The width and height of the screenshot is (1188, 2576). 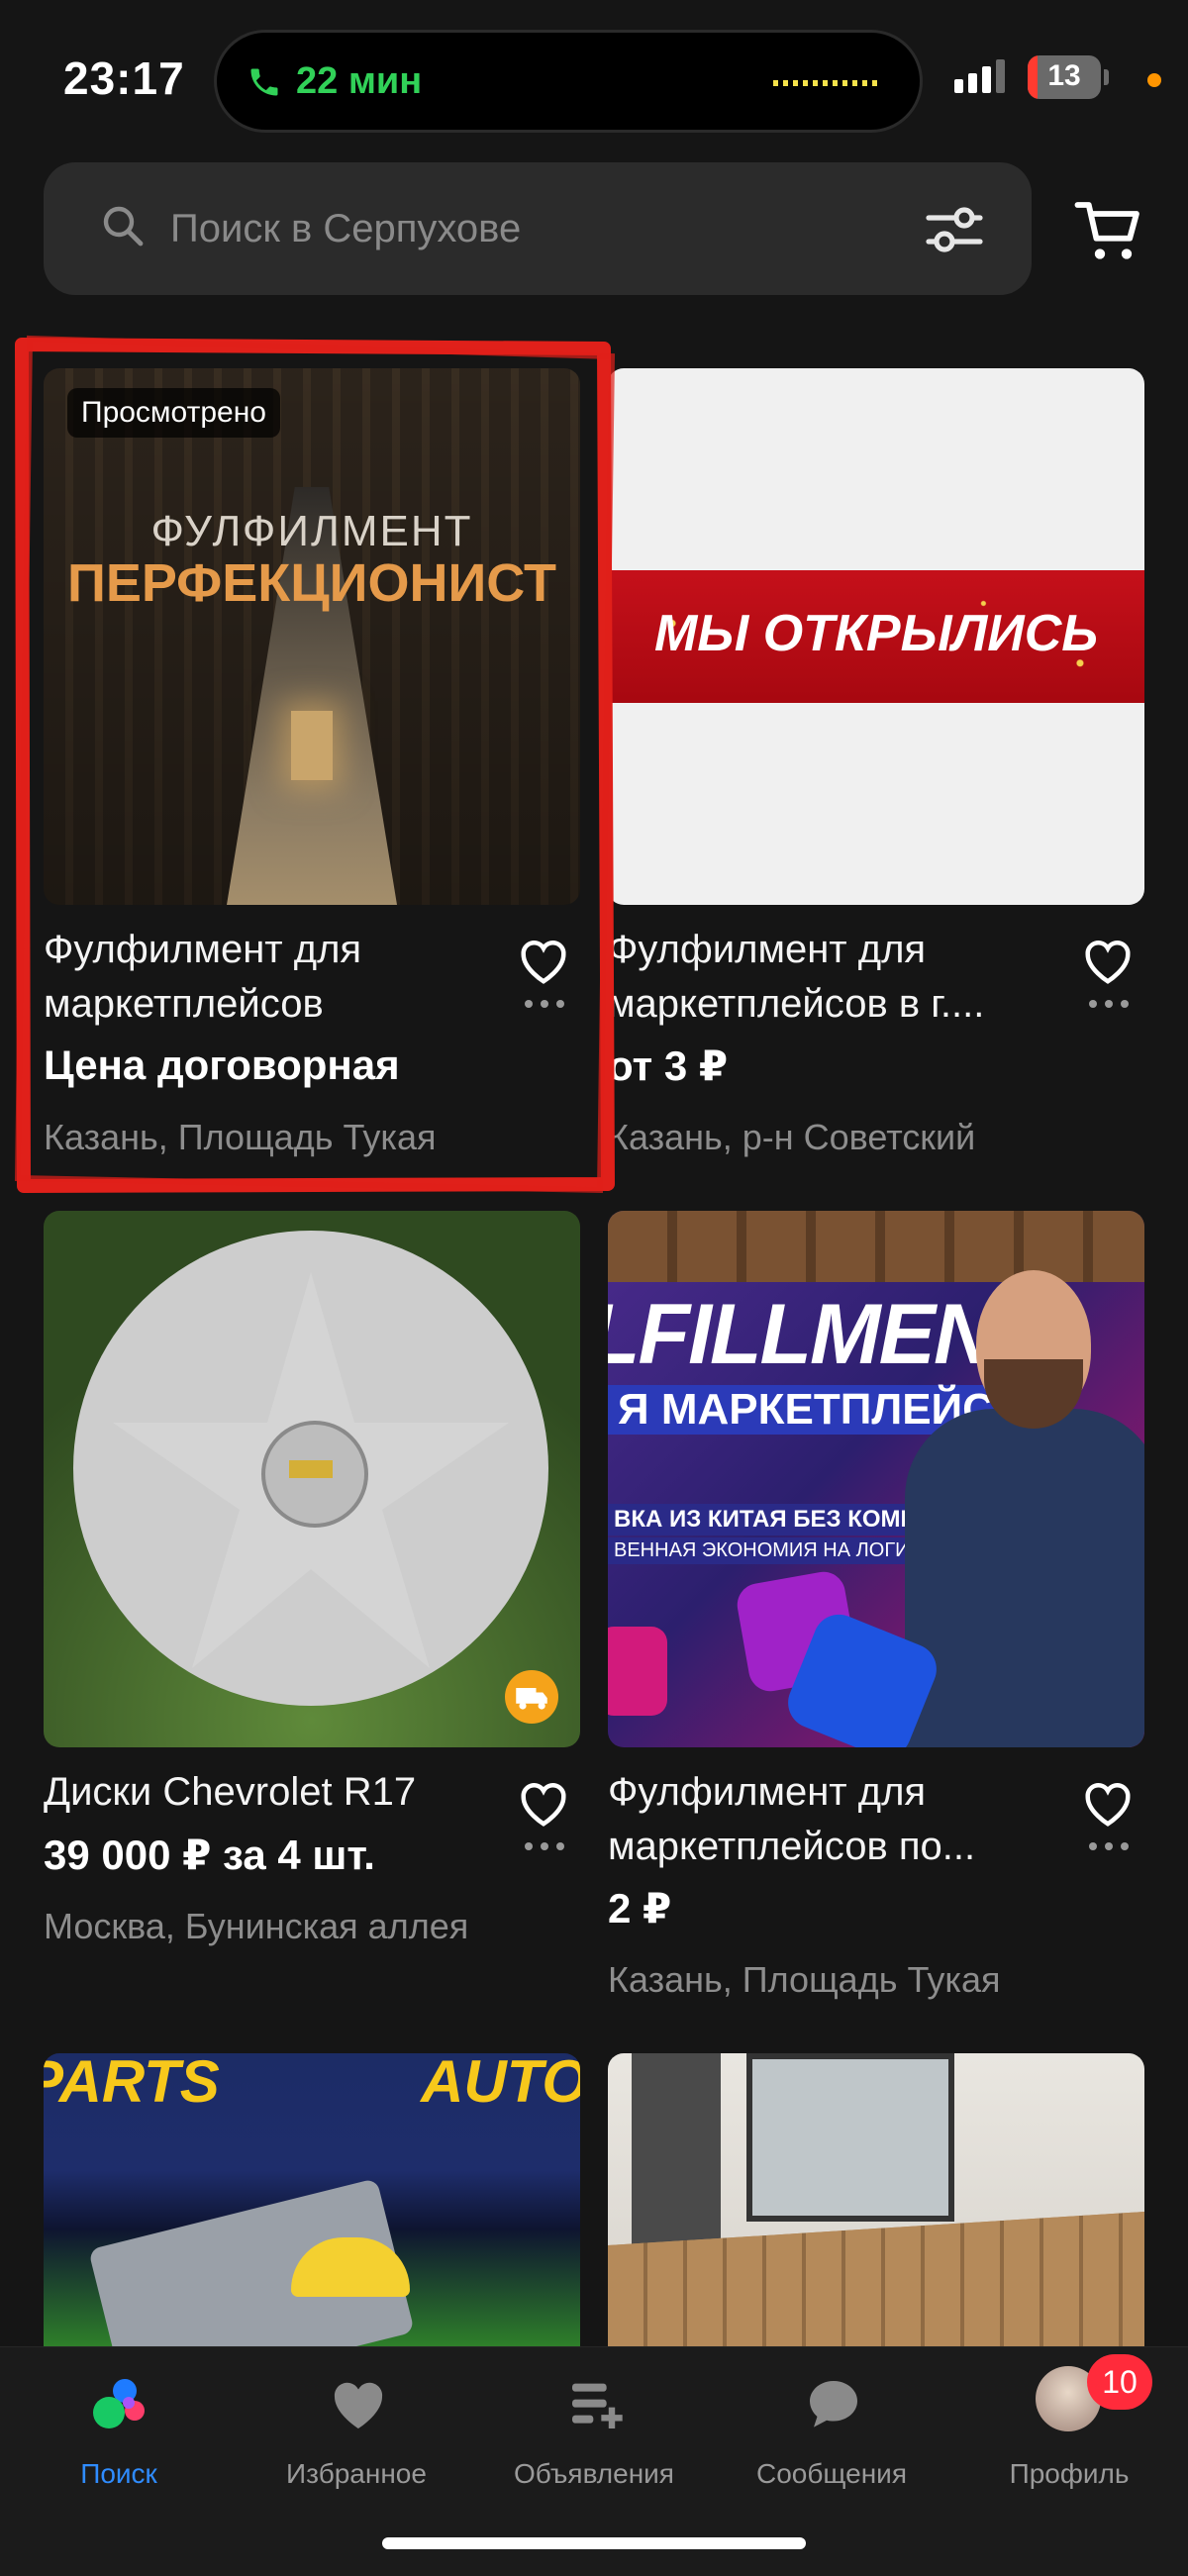 I want to click on search-dots-icon, so click(x=119, y=2404).